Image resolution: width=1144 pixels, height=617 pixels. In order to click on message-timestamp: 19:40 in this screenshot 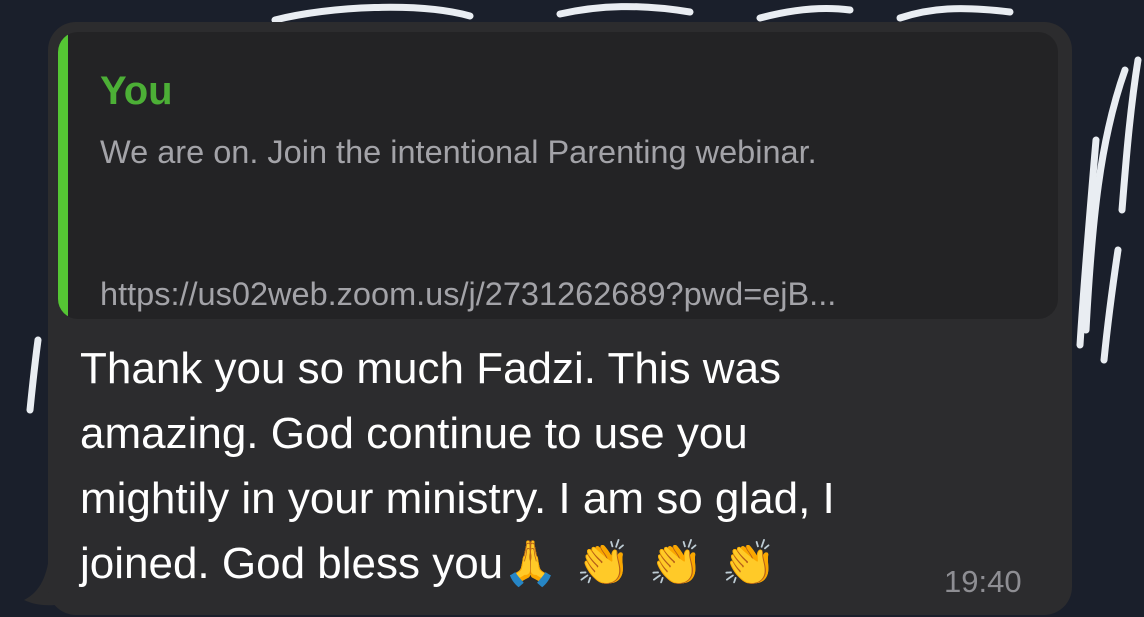, I will do `click(983, 581)`.